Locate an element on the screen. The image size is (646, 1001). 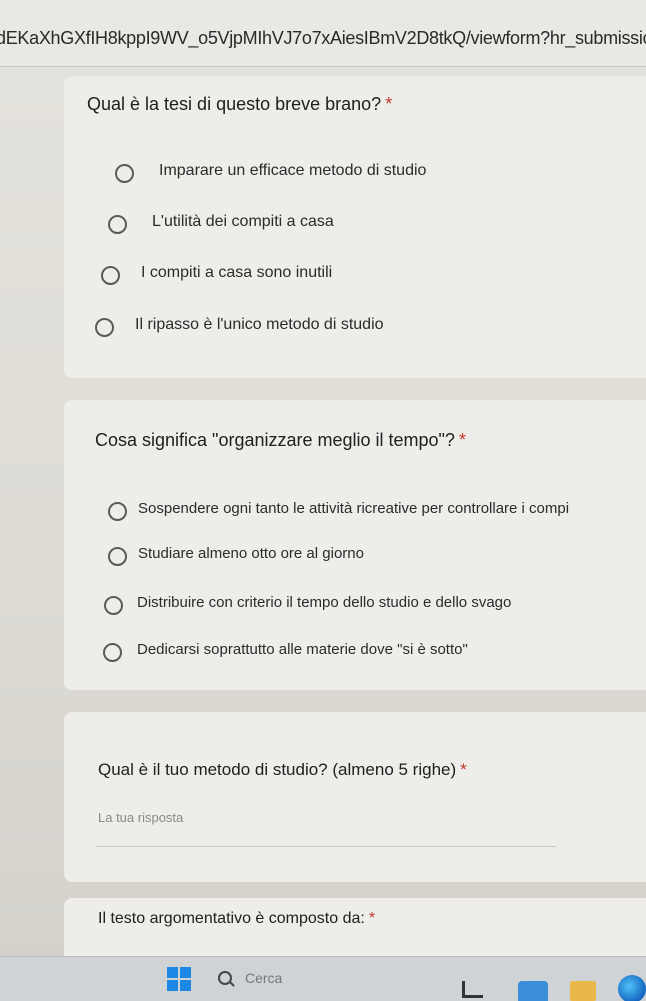
answer-field-underline is located at coordinates (326, 846).